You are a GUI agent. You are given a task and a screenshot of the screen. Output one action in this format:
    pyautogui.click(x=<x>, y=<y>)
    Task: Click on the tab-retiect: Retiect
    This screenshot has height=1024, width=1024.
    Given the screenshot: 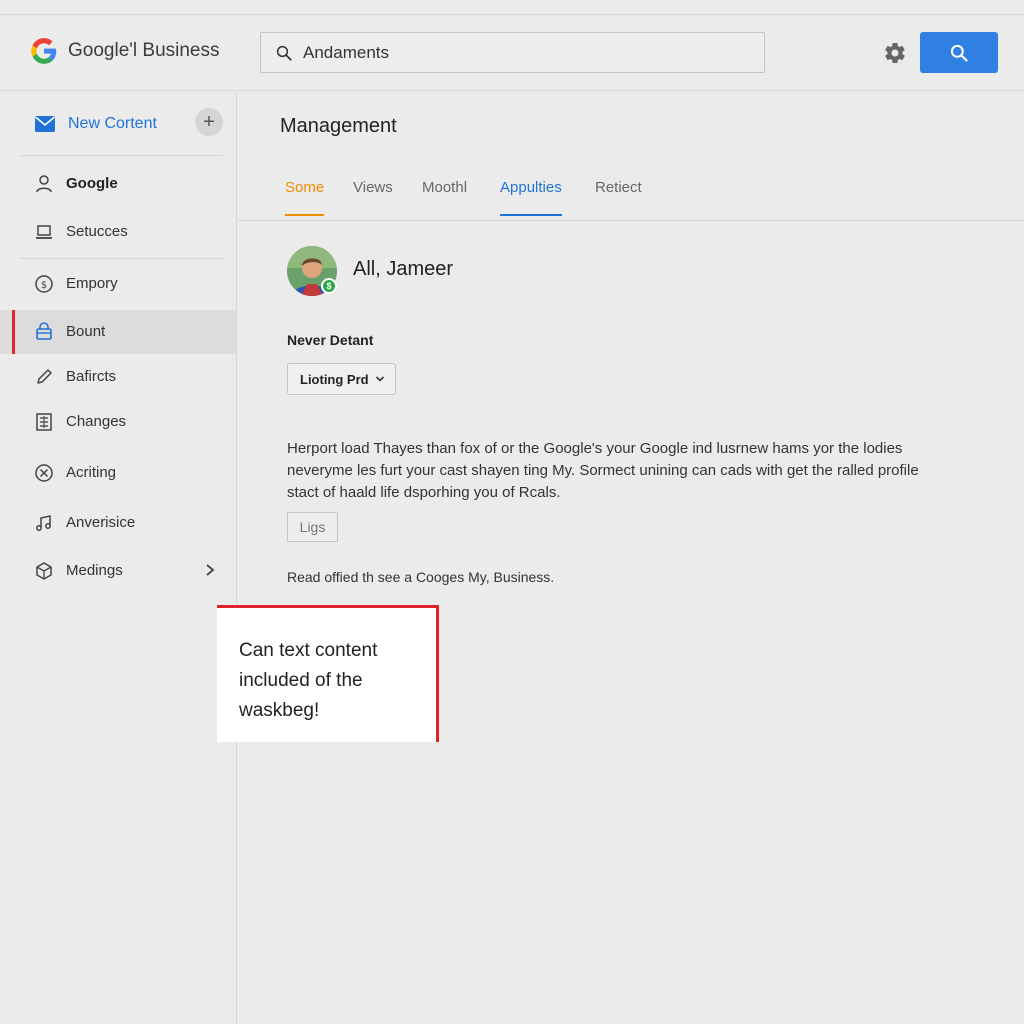 What is the action you would take?
    pyautogui.click(x=618, y=196)
    